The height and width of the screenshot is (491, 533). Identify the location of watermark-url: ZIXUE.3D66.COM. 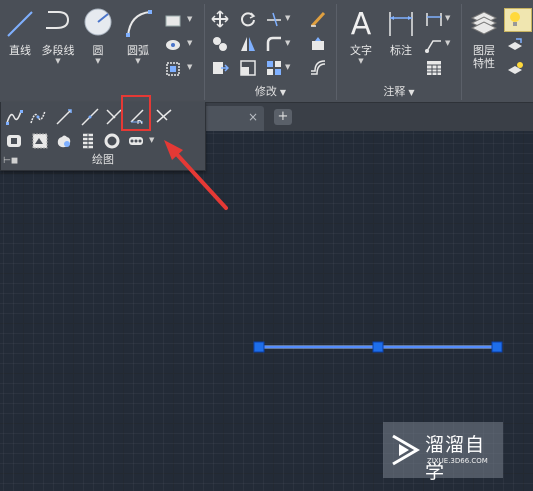
(457, 461).